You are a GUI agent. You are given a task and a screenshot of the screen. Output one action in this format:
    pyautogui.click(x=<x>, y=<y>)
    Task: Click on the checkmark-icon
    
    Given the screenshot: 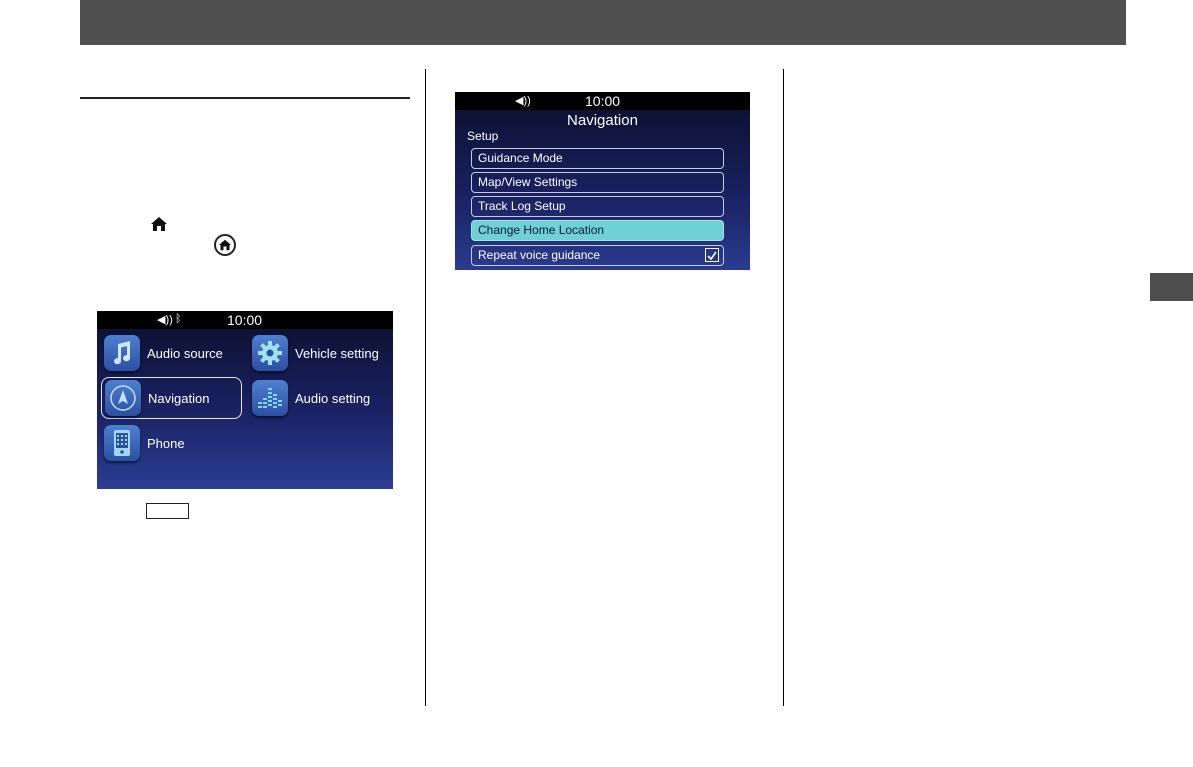 What is the action you would take?
    pyautogui.click(x=712, y=256)
    